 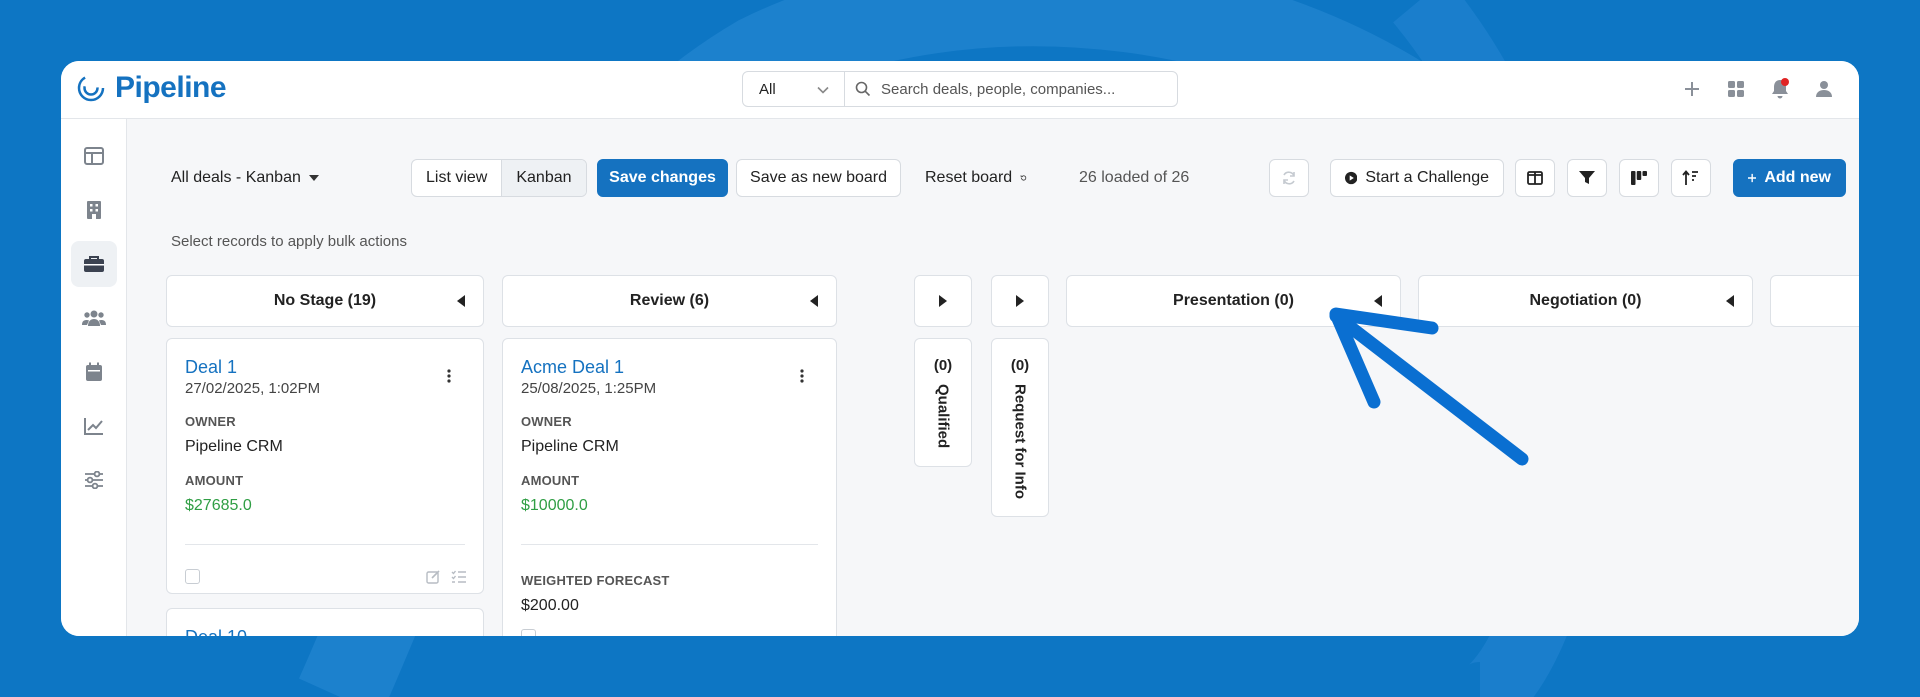 What do you see at coordinates (1020, 301) in the screenshot?
I see `expand-request-info-button` at bounding box center [1020, 301].